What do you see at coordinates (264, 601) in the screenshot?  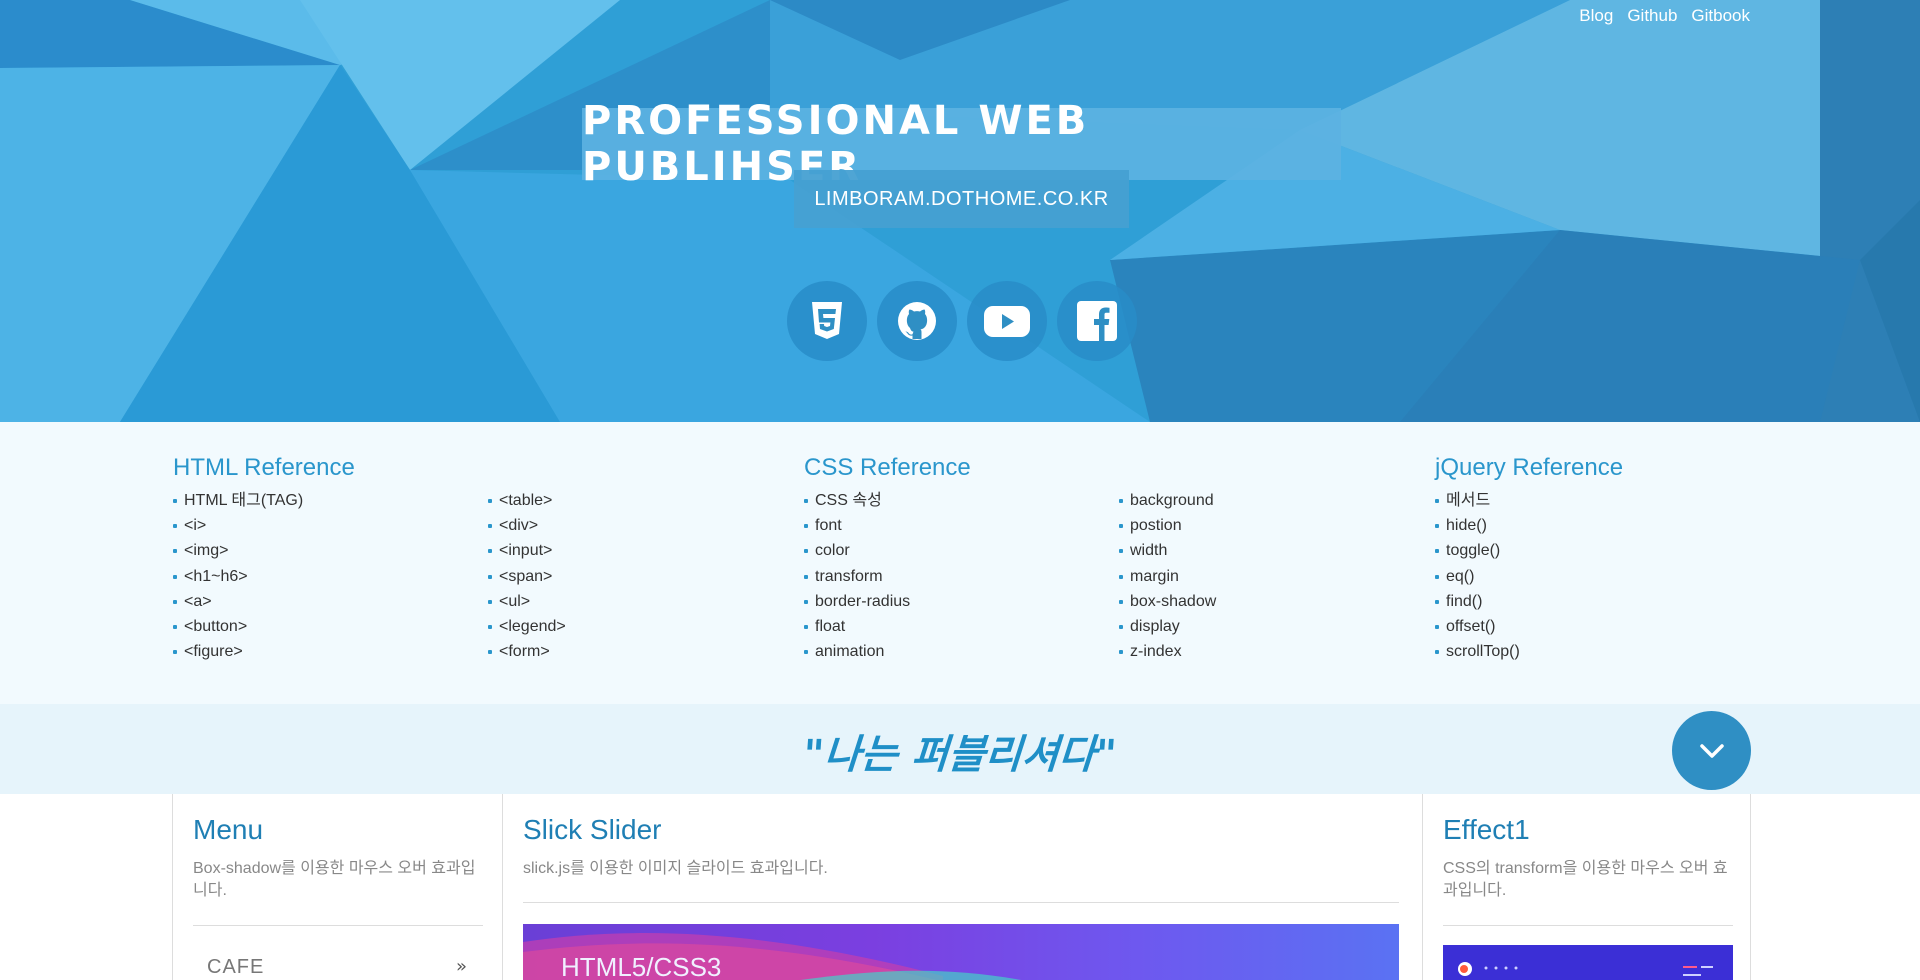 I see `ref-link: <a>` at bounding box center [264, 601].